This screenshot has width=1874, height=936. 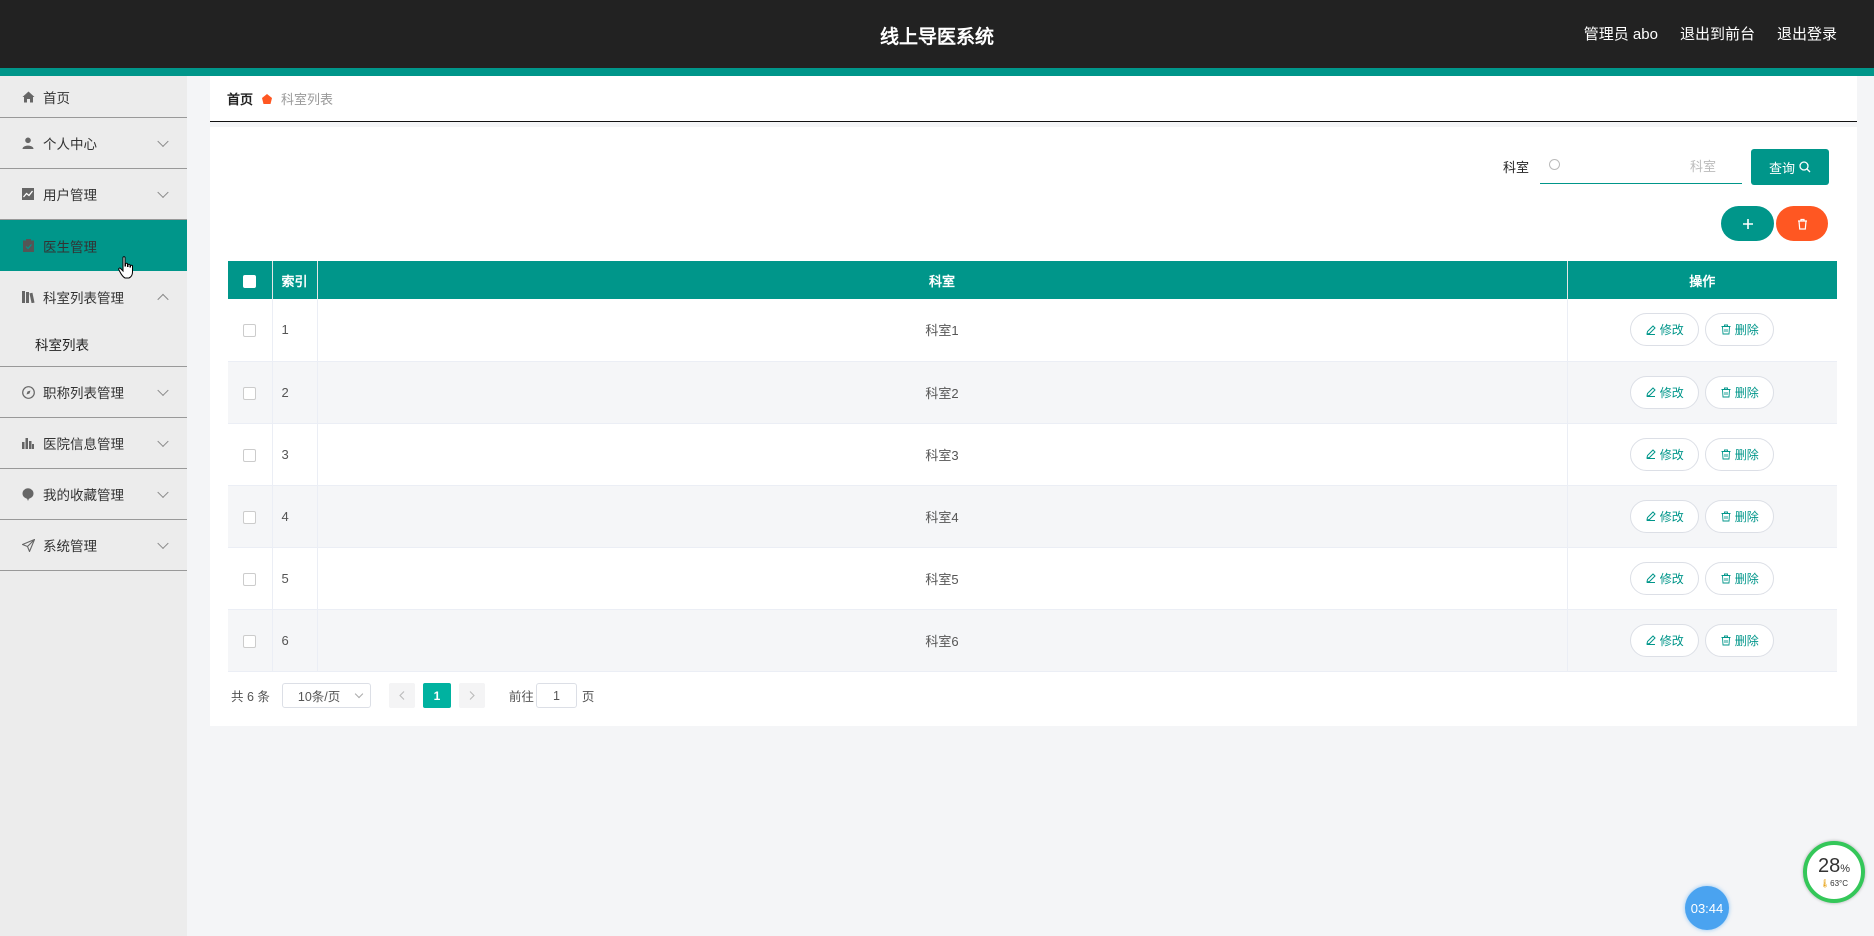 I want to click on page-size-select: 10条/页, so click(x=326, y=695).